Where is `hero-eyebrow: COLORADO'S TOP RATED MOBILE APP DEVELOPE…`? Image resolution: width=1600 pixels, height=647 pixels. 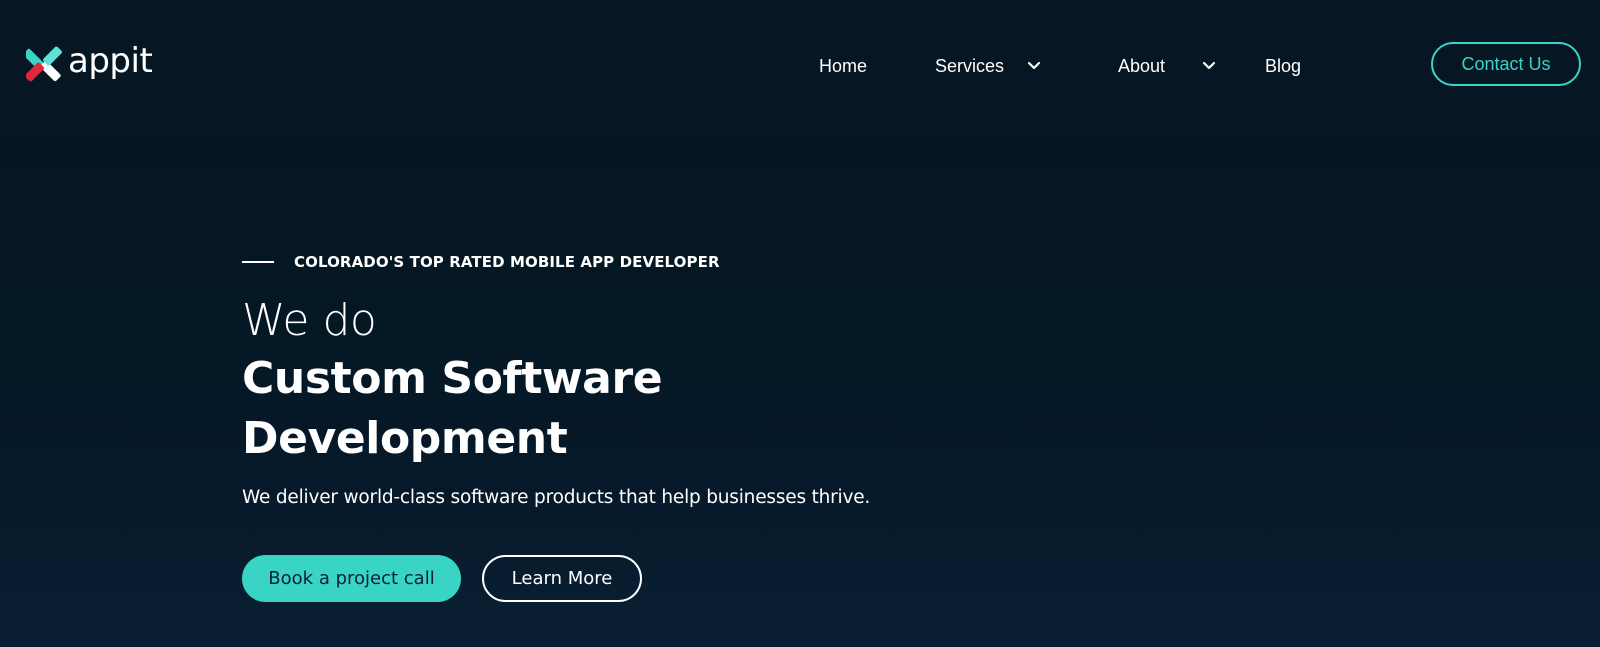 hero-eyebrow: COLORADO'S TOP RATED MOBILE APP DEVELOPE… is located at coordinates (642, 262).